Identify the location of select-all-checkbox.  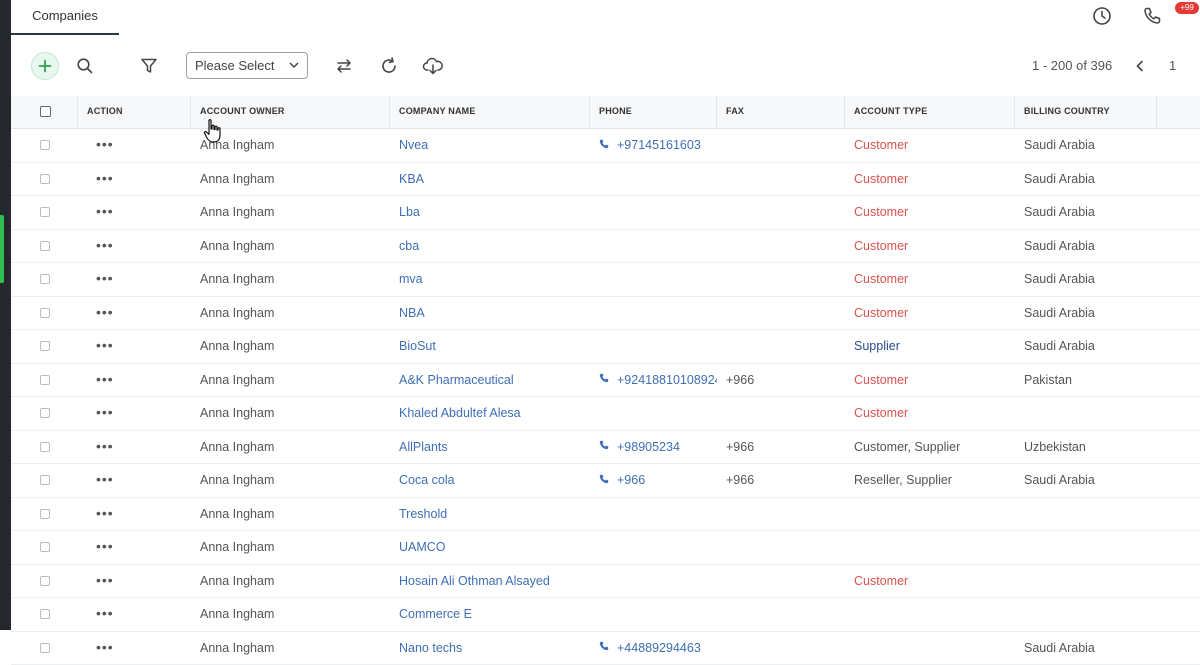
(45, 111).